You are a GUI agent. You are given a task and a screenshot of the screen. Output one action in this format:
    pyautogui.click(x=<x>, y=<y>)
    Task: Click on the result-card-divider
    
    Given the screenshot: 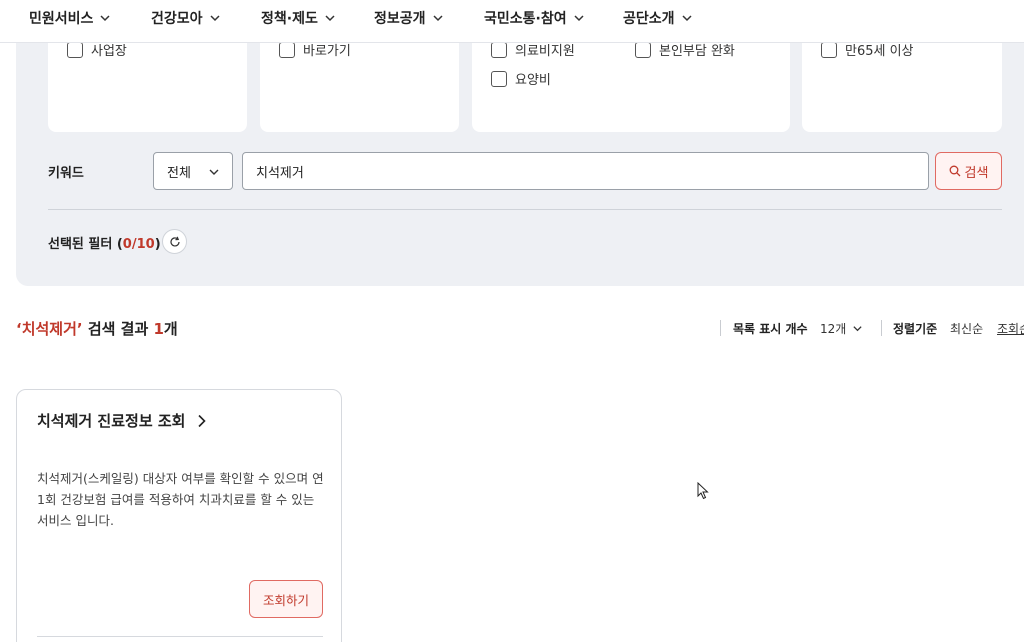 What is the action you would take?
    pyautogui.click(x=180, y=636)
    